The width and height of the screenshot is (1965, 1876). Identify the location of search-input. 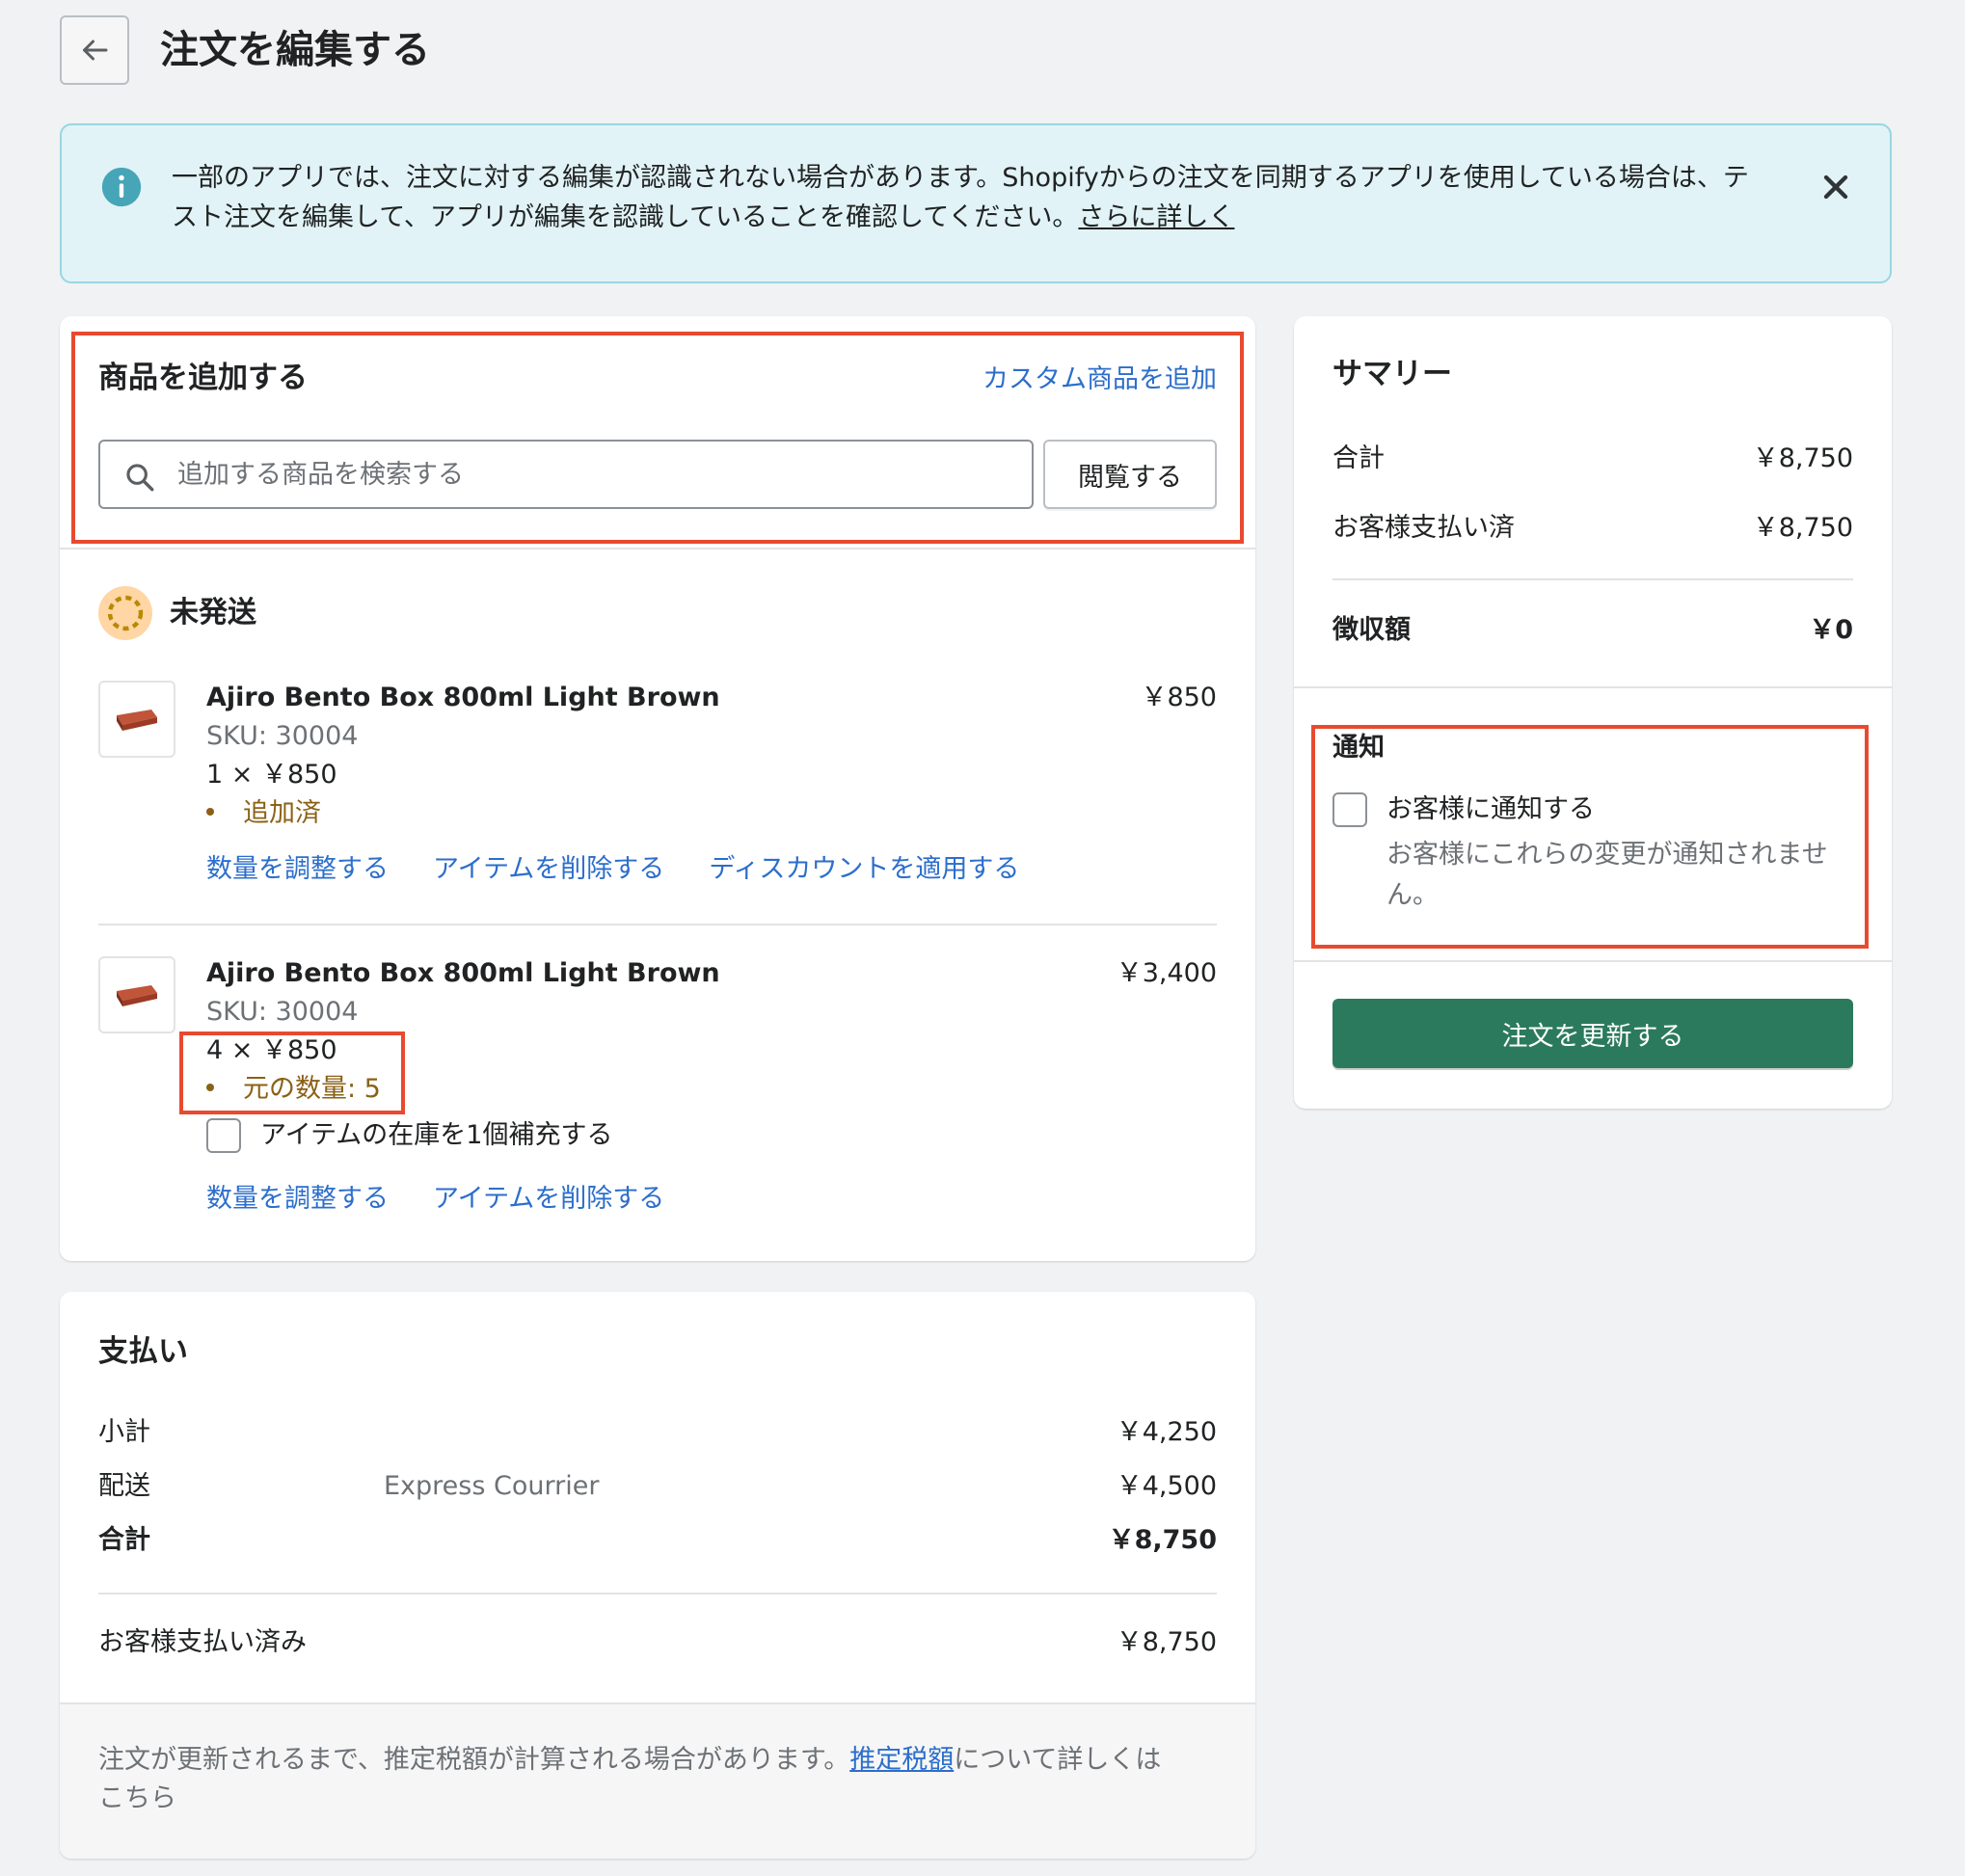
(590, 474).